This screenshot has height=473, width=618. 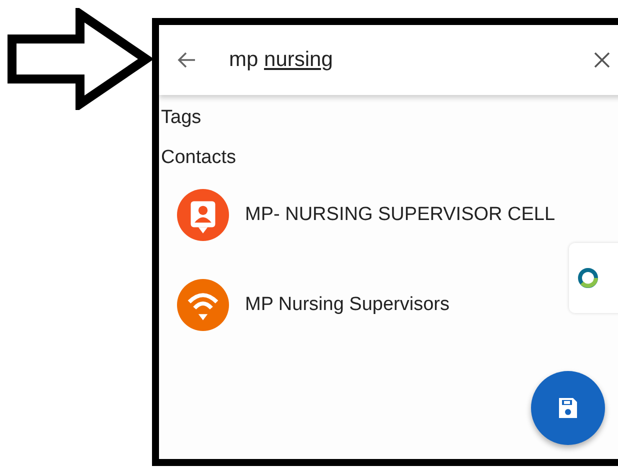 What do you see at coordinates (602, 60) in the screenshot?
I see `close-icon` at bounding box center [602, 60].